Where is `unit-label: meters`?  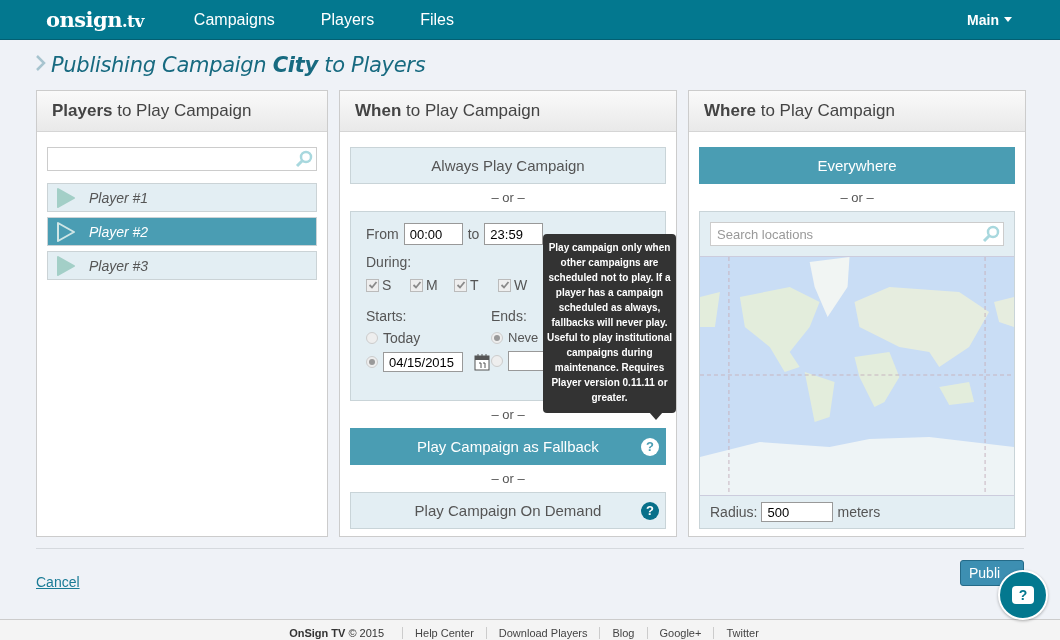 unit-label: meters is located at coordinates (859, 512).